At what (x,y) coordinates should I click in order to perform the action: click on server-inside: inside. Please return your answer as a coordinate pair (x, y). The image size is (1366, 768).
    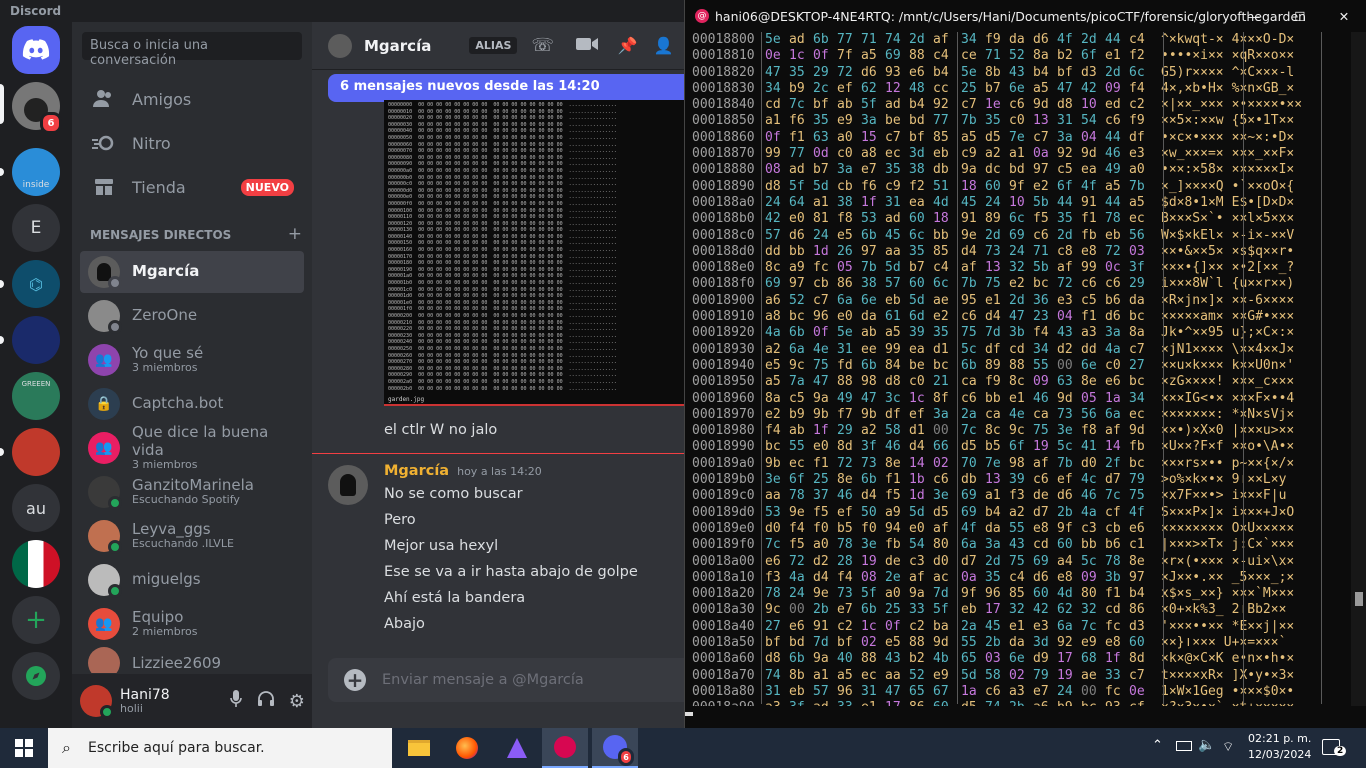
    Looking at the image, I should click on (36, 172).